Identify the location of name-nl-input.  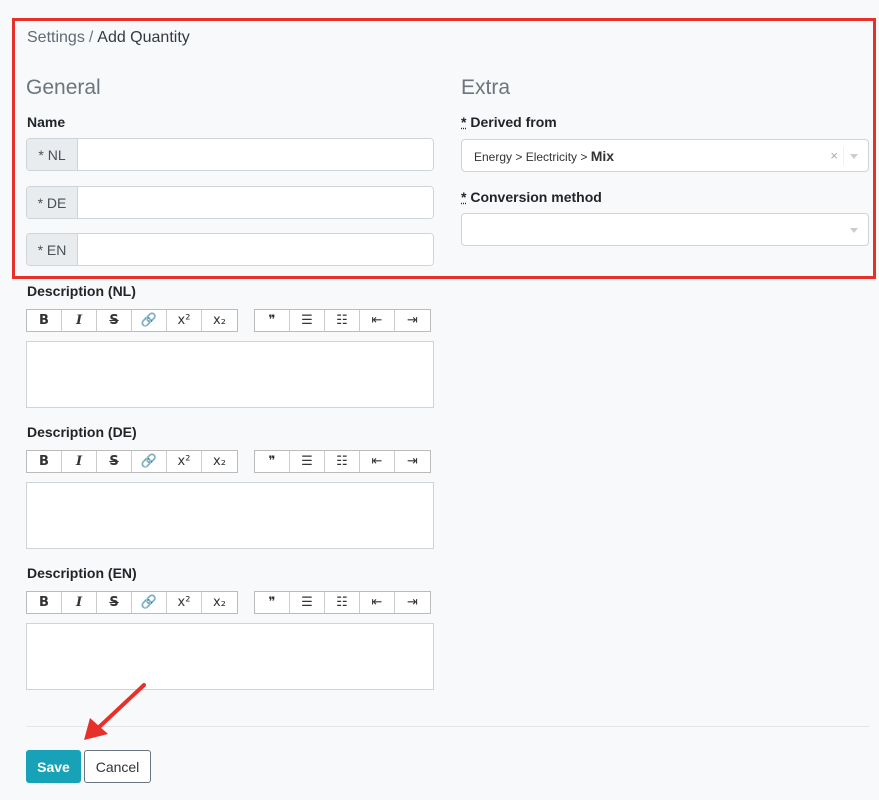
(255, 154).